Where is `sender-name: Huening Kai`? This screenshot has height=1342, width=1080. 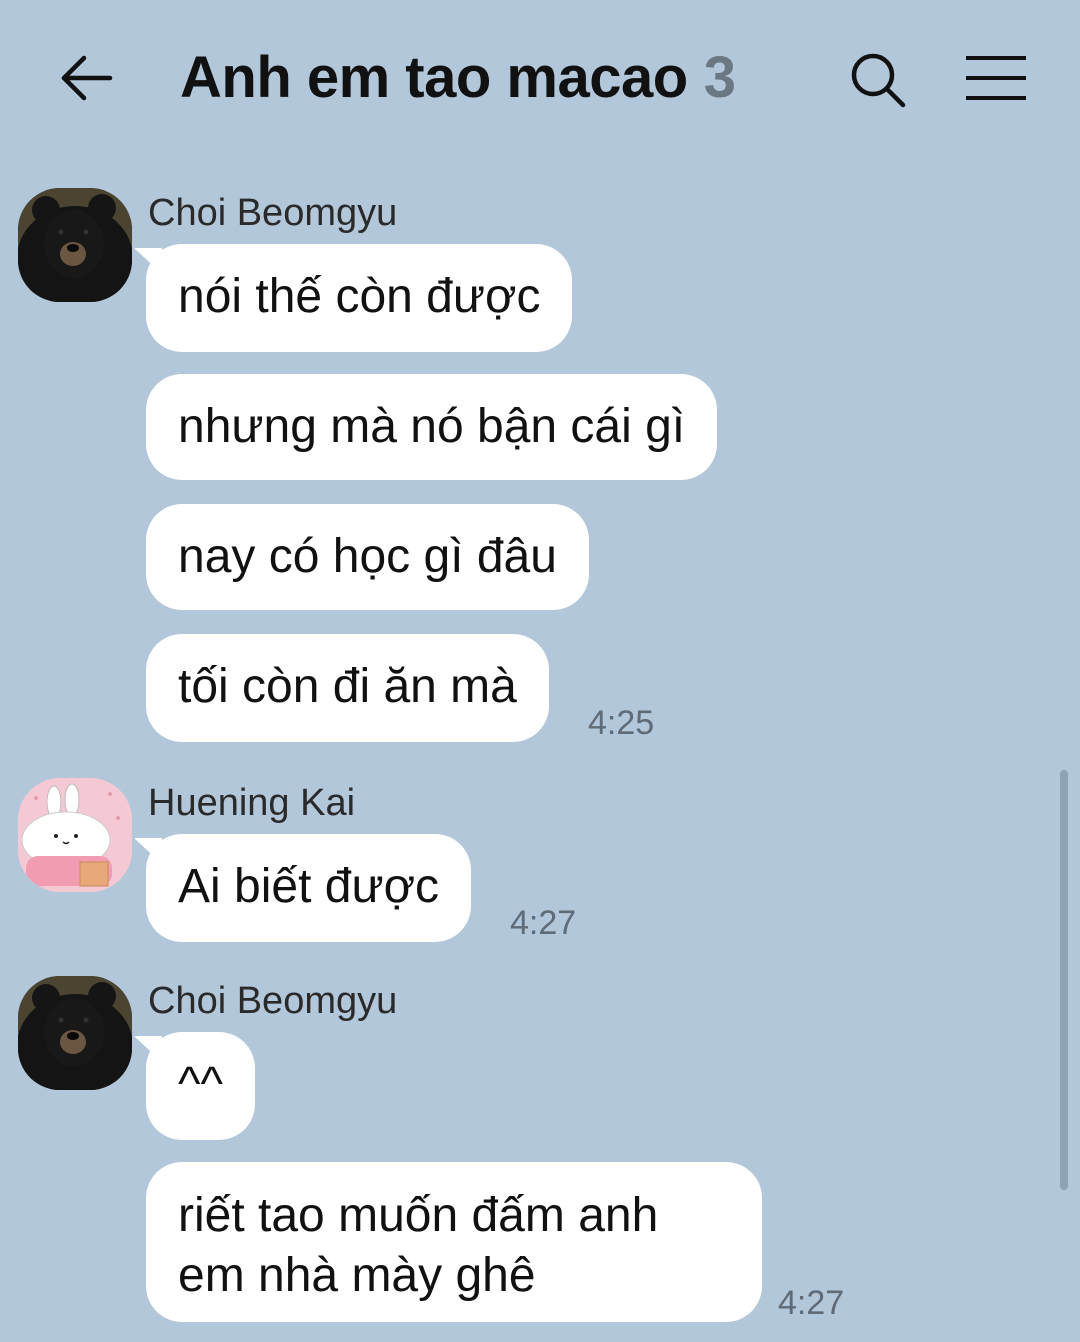 sender-name: Huening Kai is located at coordinates (252, 803).